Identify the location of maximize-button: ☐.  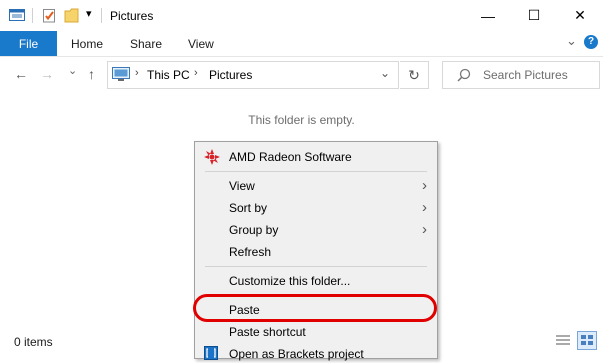
(534, 15).